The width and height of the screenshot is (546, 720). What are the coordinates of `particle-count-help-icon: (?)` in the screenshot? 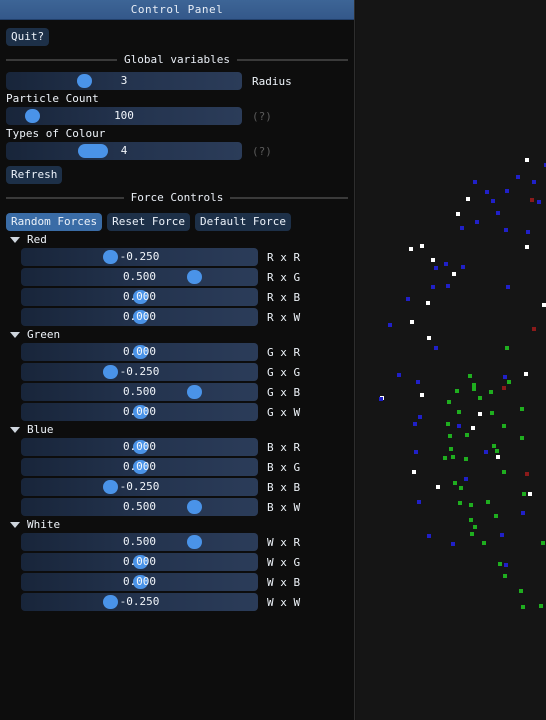 It's located at (262, 116).